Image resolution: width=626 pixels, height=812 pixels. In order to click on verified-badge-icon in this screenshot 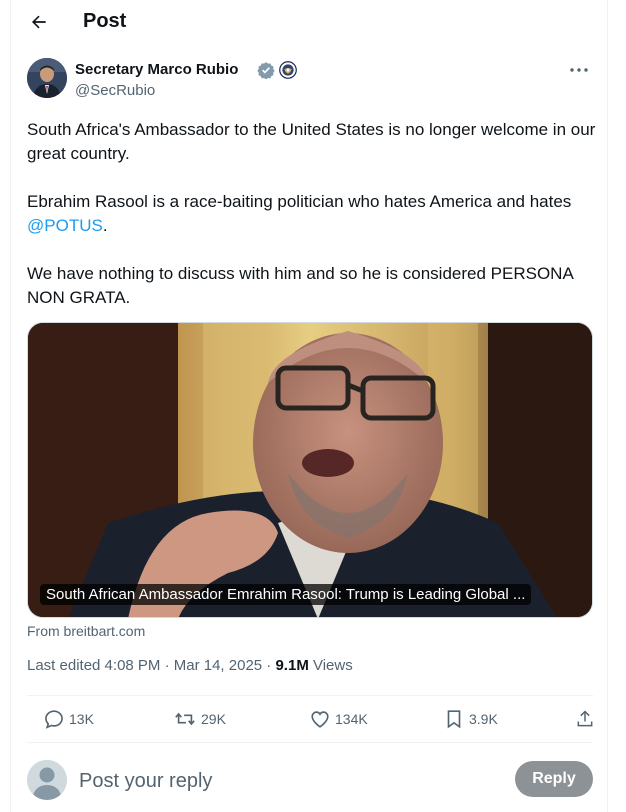, I will do `click(266, 70)`.